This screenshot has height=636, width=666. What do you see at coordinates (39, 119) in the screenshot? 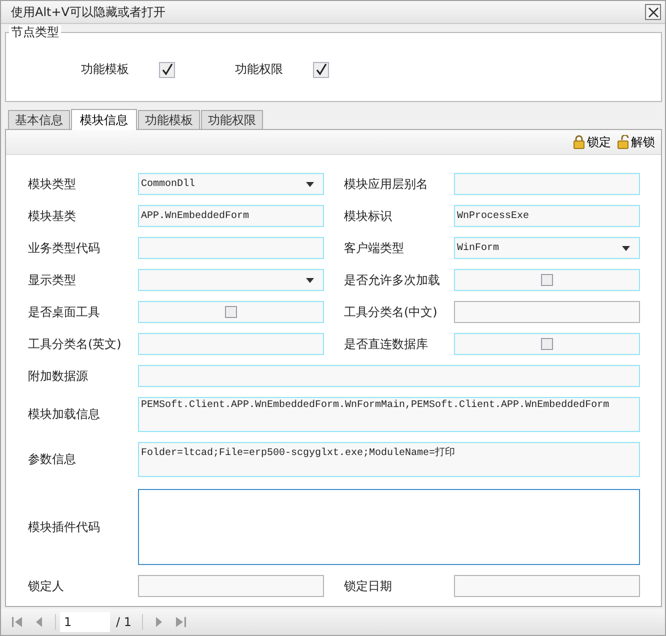
I see `tab: 基本信息` at bounding box center [39, 119].